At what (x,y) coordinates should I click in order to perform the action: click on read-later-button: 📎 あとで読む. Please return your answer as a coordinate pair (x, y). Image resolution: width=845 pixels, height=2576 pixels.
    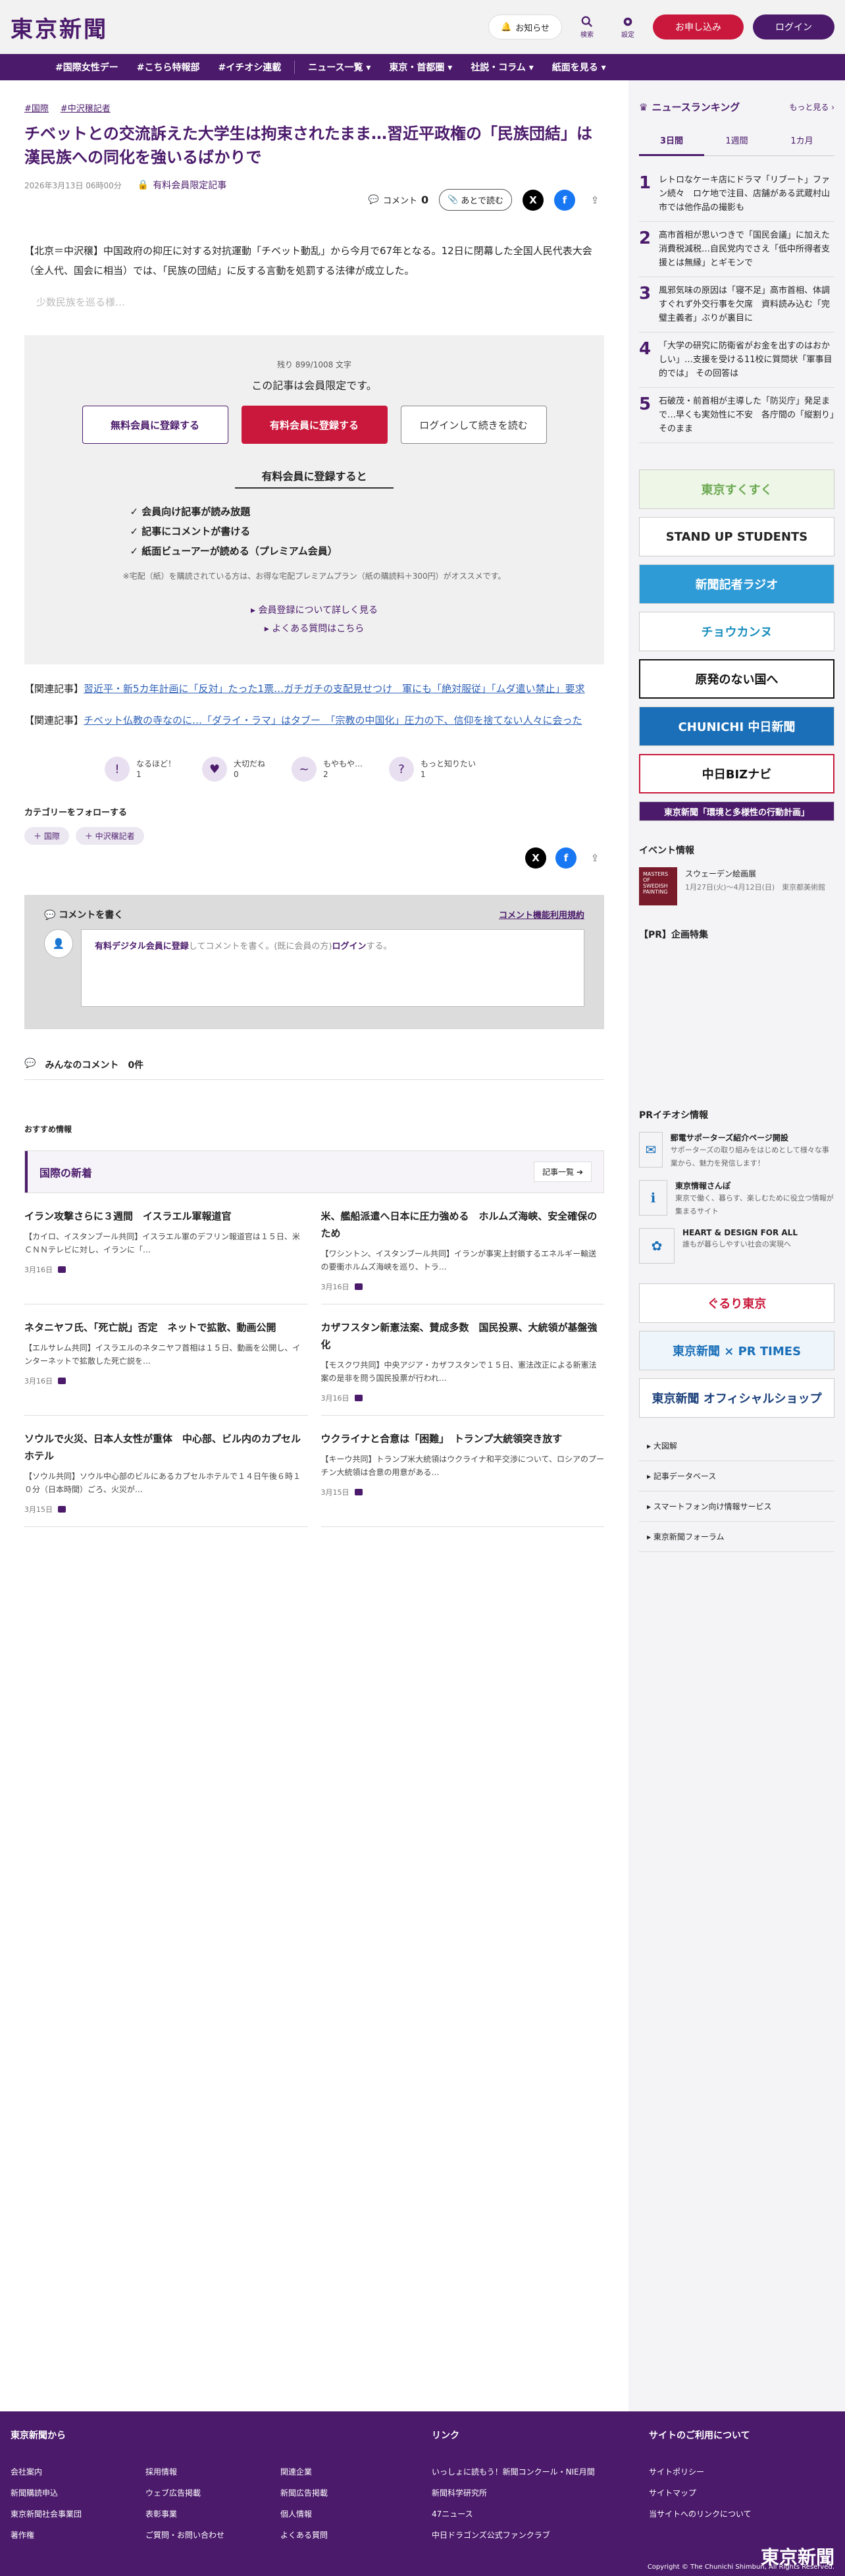
    Looking at the image, I should click on (476, 200).